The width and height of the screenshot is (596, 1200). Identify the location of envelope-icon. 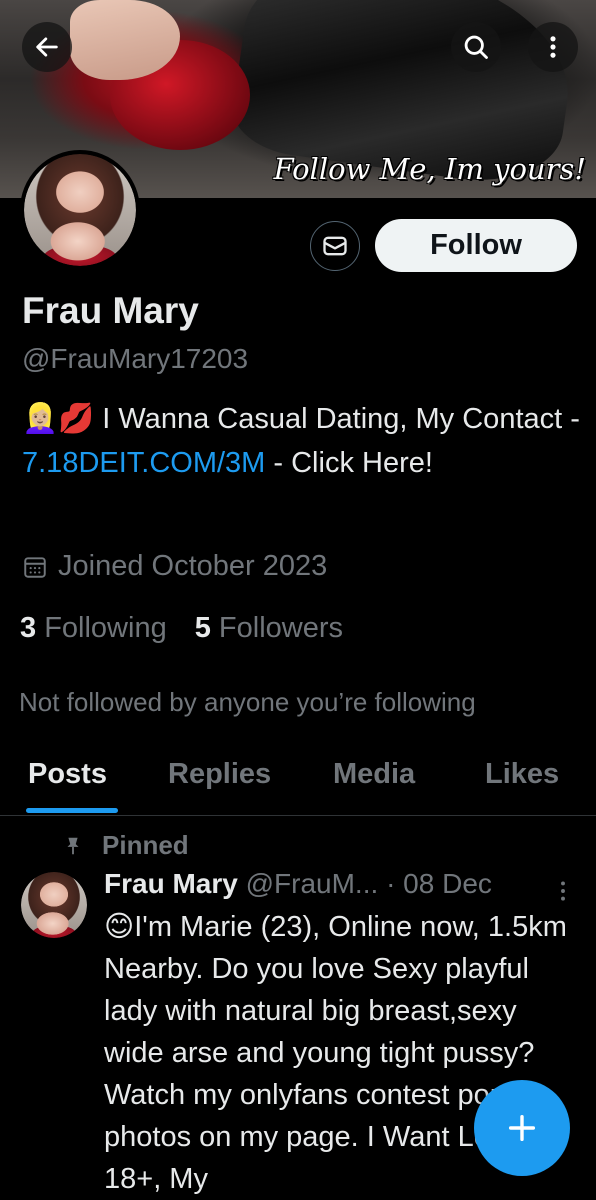
(335, 246).